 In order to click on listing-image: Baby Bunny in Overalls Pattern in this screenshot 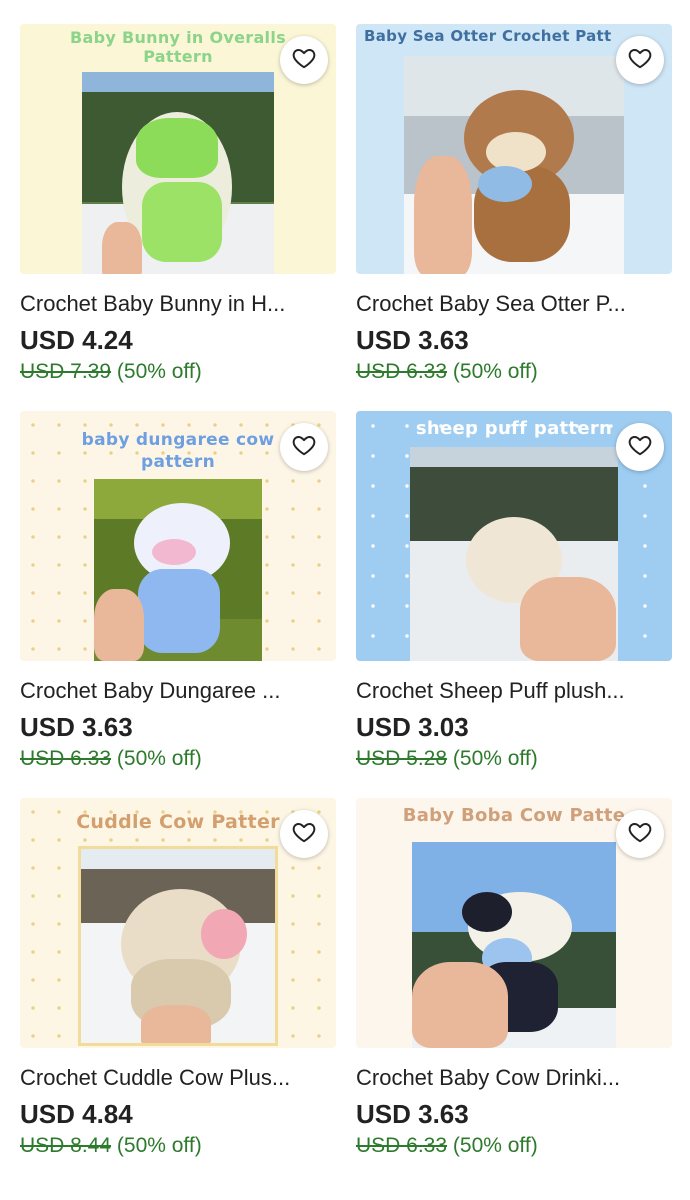, I will do `click(178, 149)`.